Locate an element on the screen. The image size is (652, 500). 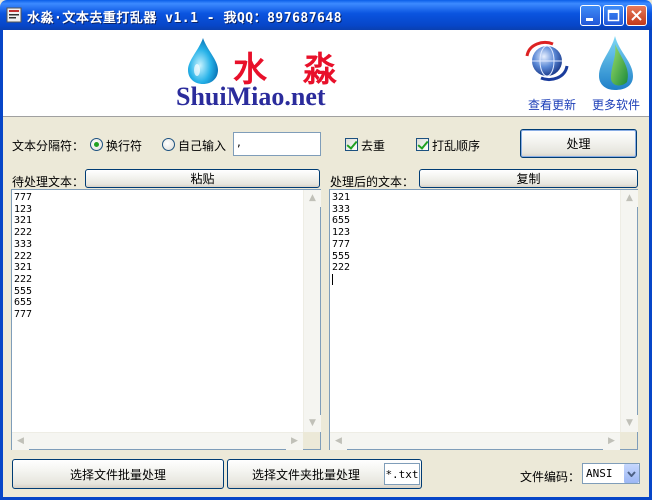
output-vertical-scrollbar: ▲ ▼ is located at coordinates (629, 311).